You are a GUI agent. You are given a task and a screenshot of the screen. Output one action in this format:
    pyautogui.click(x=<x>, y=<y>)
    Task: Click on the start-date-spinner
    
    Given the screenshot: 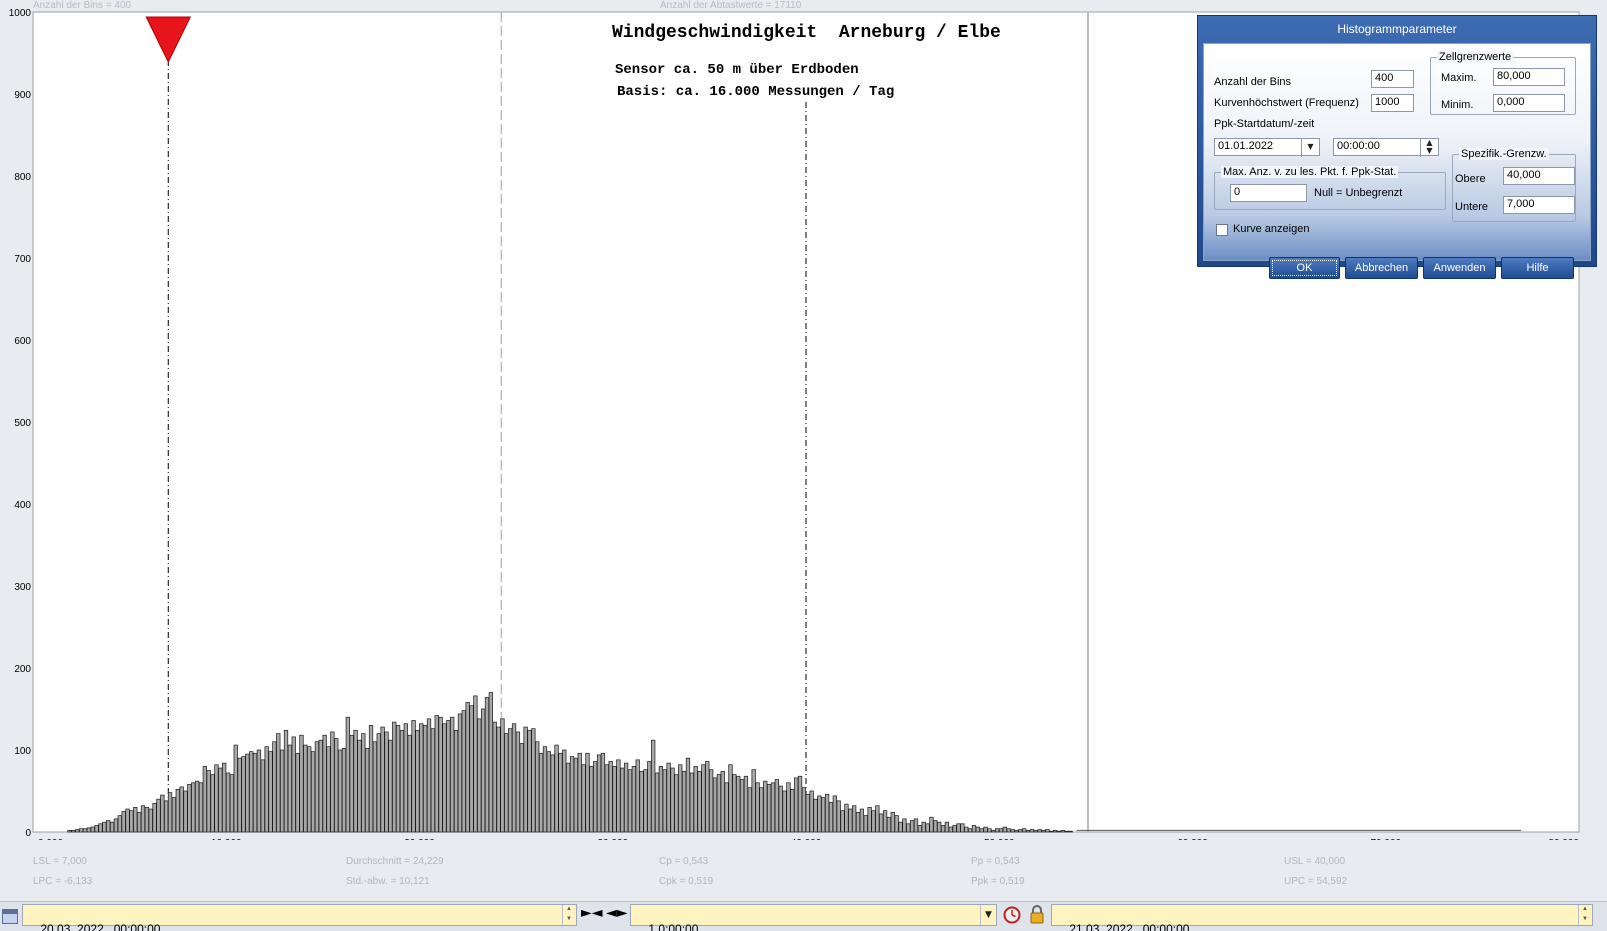 What is the action you would take?
    pyautogui.click(x=569, y=916)
    